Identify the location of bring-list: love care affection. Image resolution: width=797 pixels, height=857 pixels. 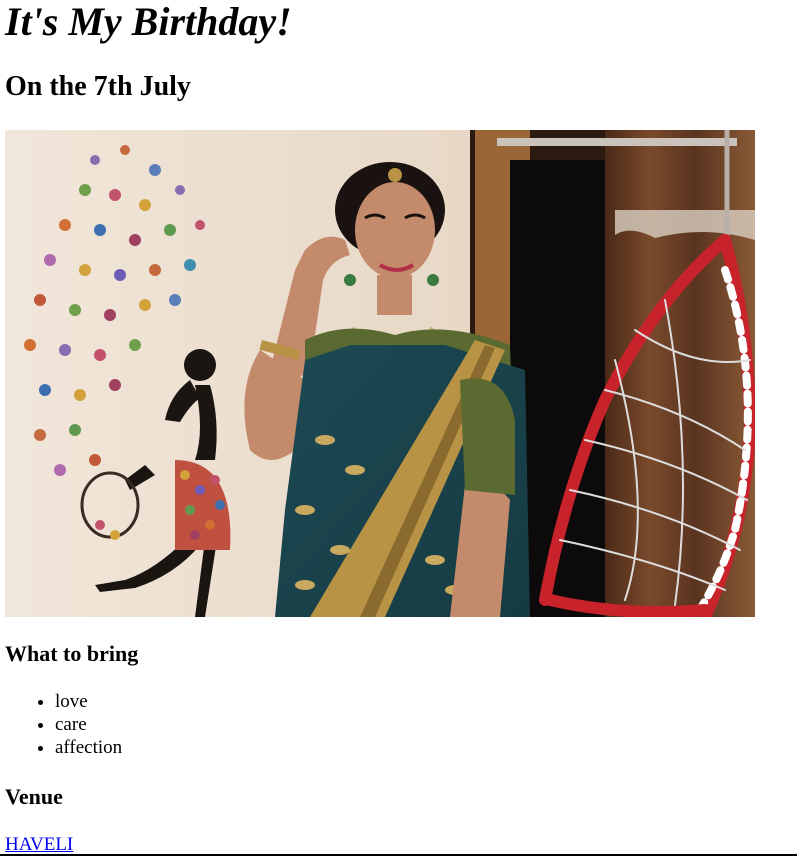
(401, 724).